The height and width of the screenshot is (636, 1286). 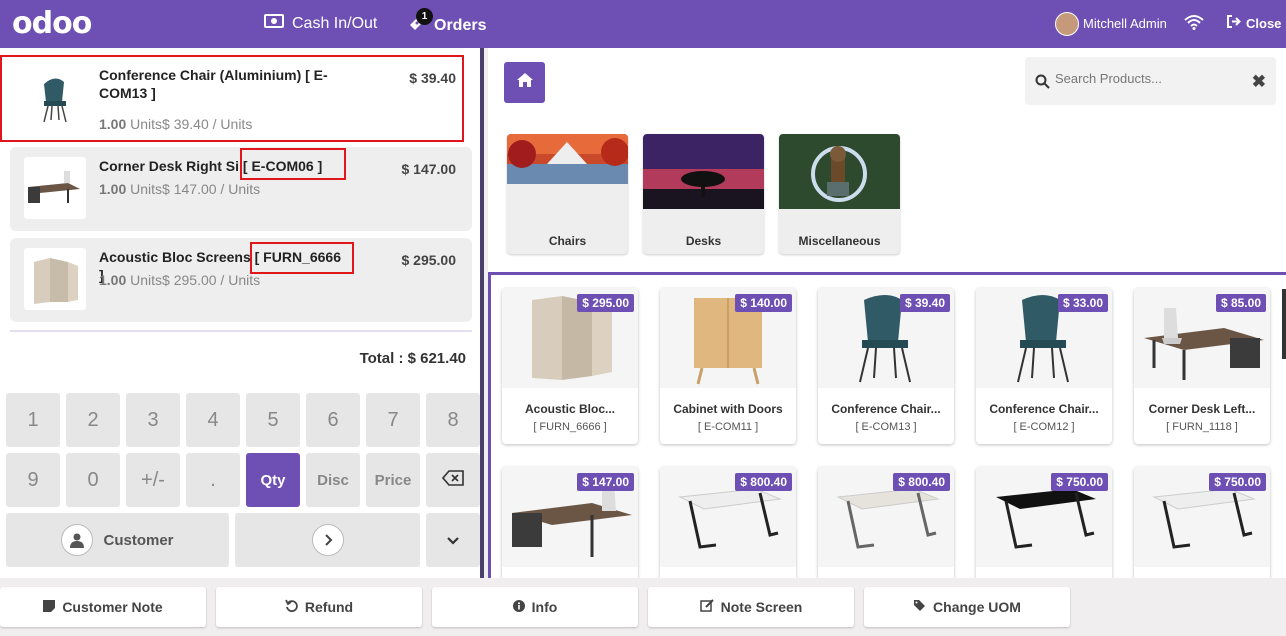 What do you see at coordinates (919, 607) in the screenshot?
I see `tag-icon` at bounding box center [919, 607].